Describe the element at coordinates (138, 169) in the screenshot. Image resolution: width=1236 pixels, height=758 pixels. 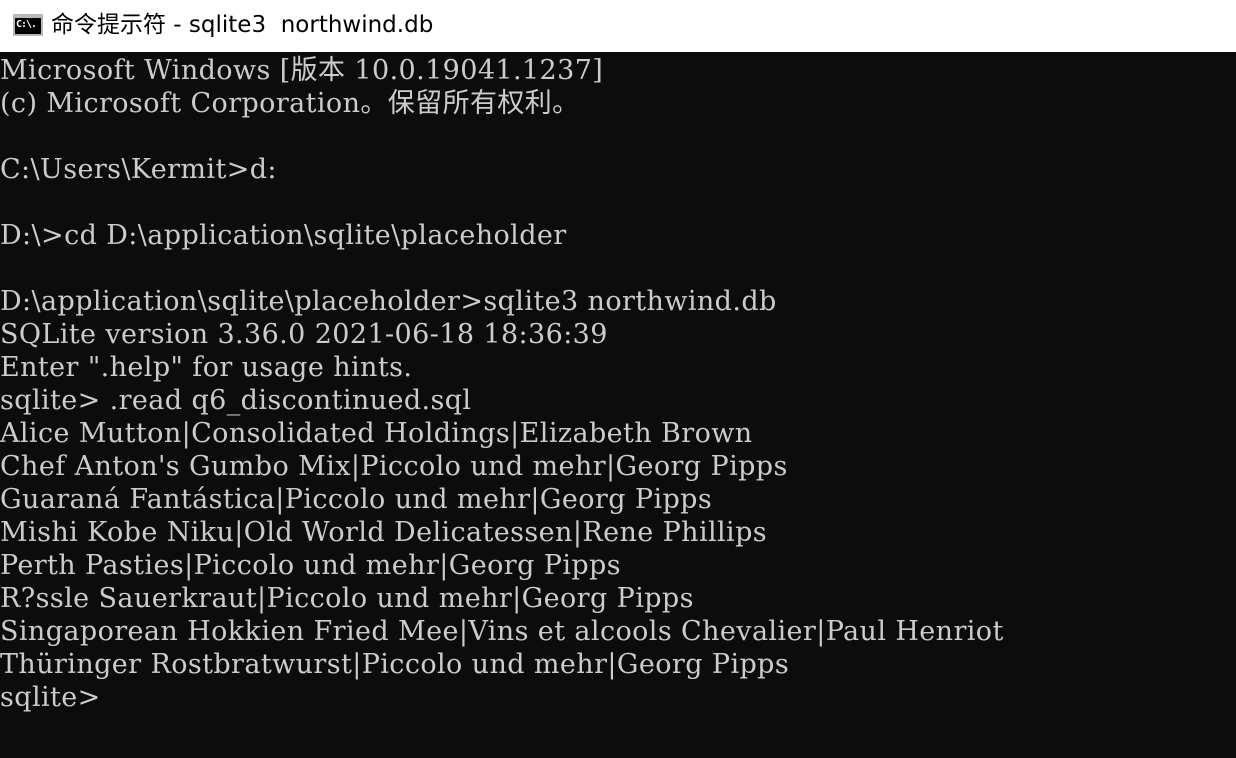
I see `console-line: C:\Users\Kermit>d:` at that location.